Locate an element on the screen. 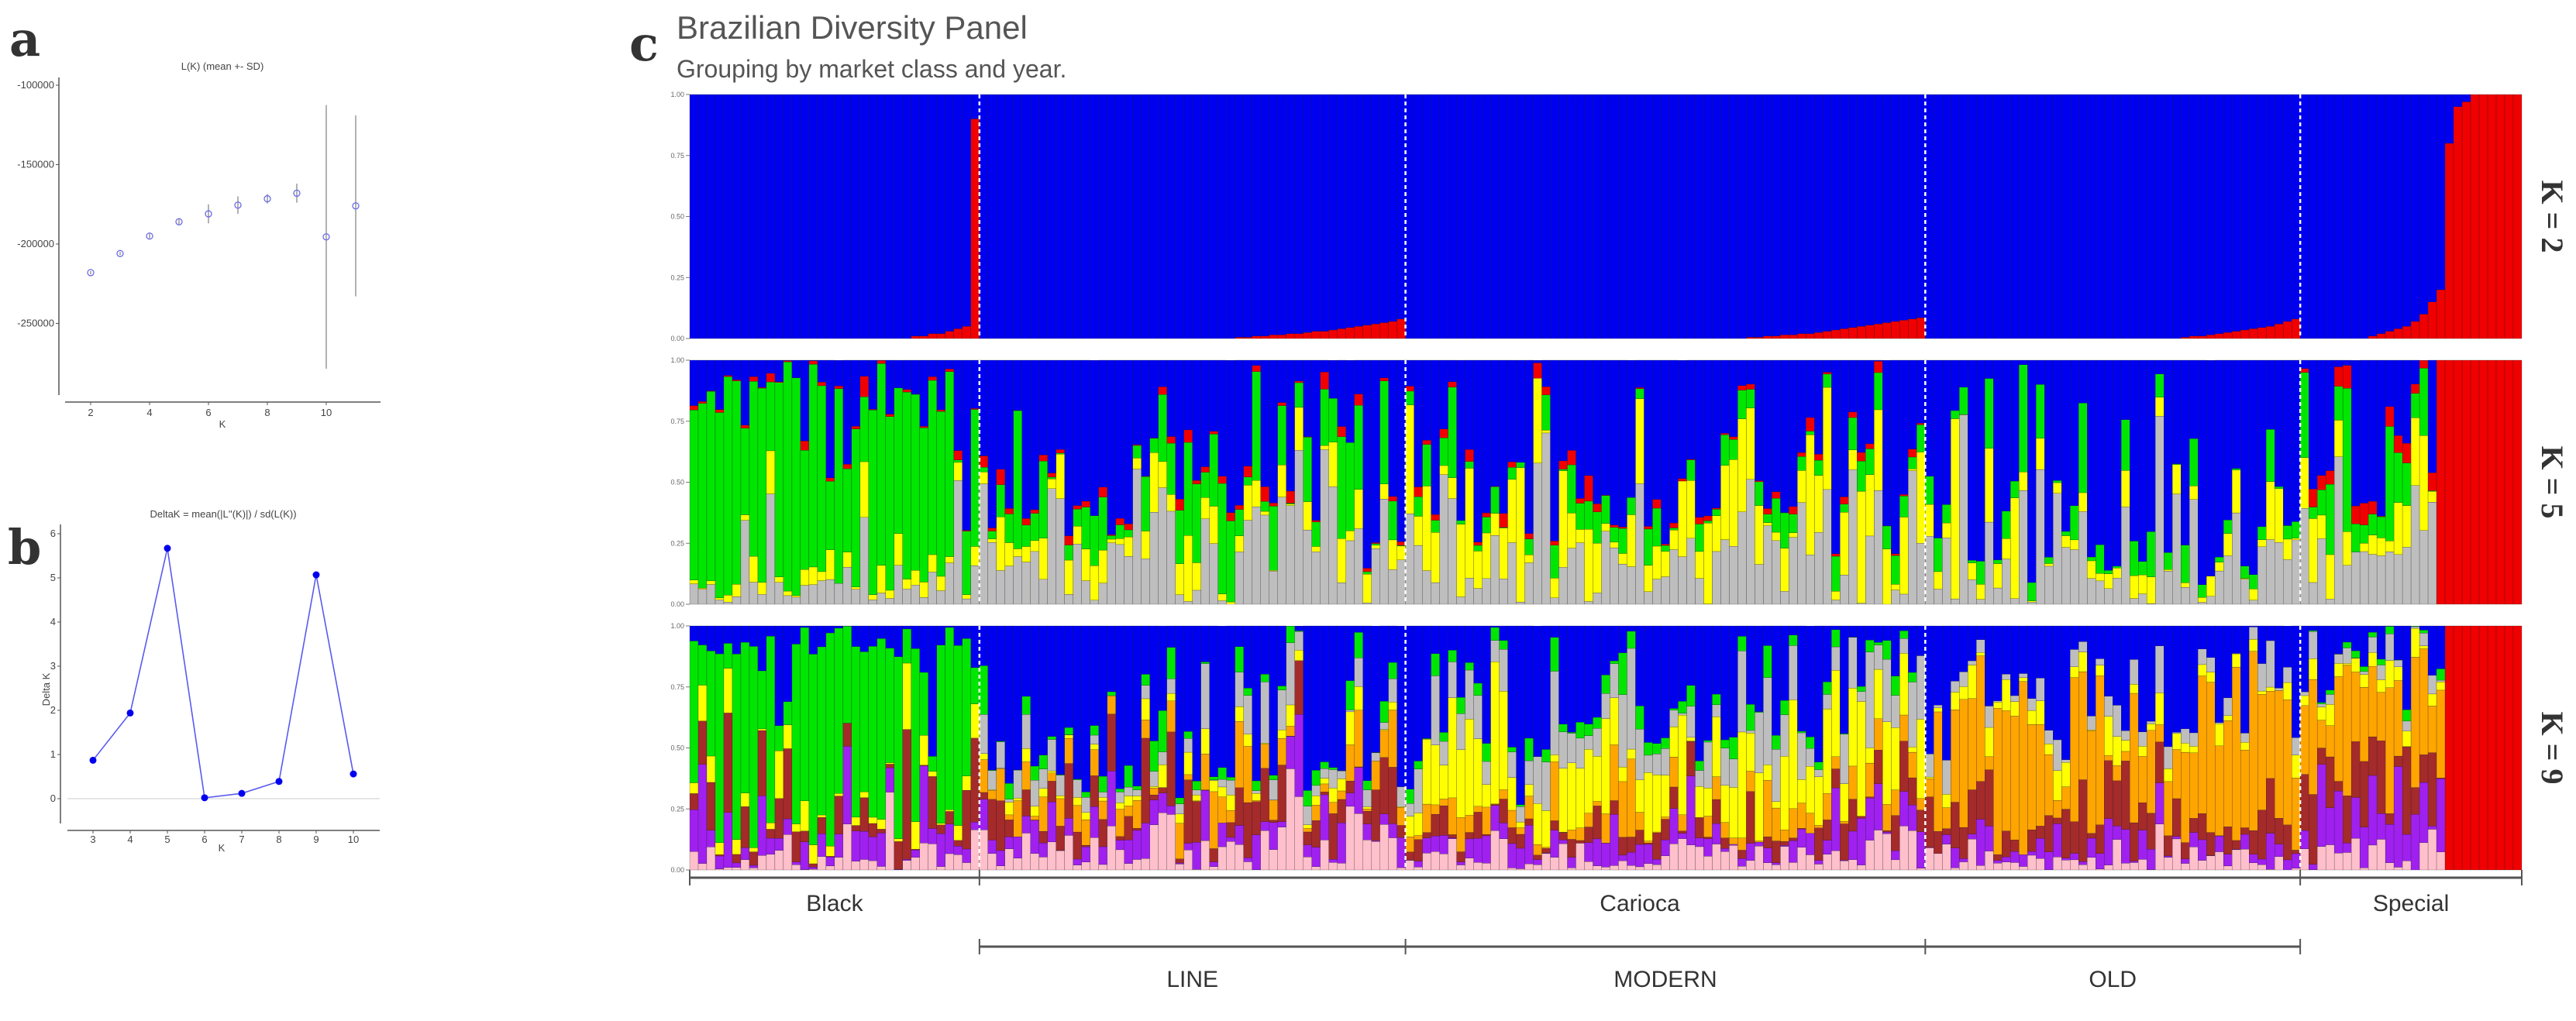  lk-y-tick-label: -150000 is located at coordinates (35, 165).